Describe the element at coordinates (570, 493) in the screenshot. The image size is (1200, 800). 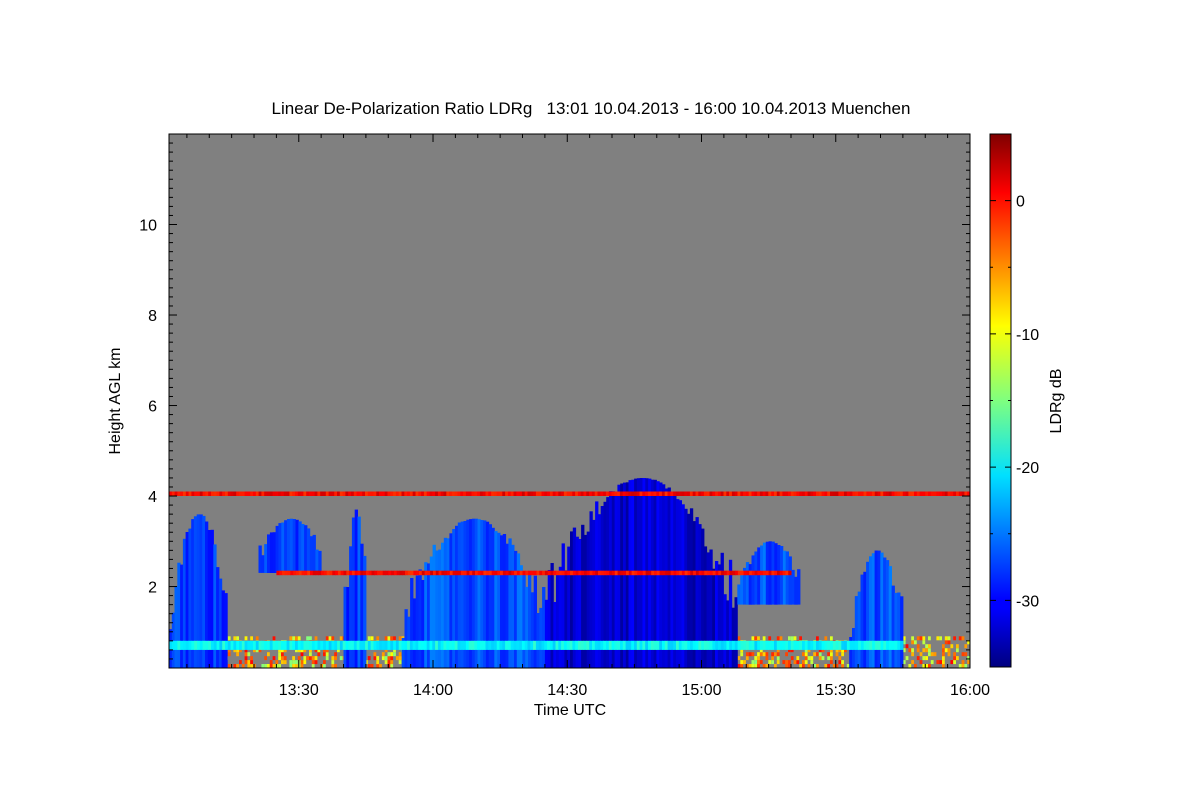
I see `feature-noise-line-4-km` at that location.